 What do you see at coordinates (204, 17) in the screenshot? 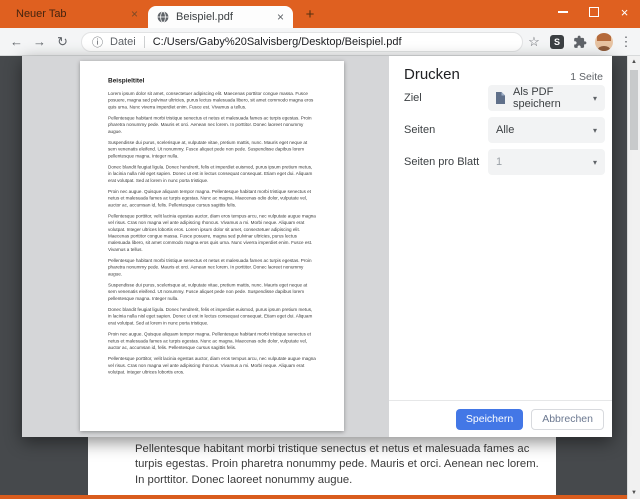
I see `tab-title: Beispiel.pdf` at bounding box center [204, 17].